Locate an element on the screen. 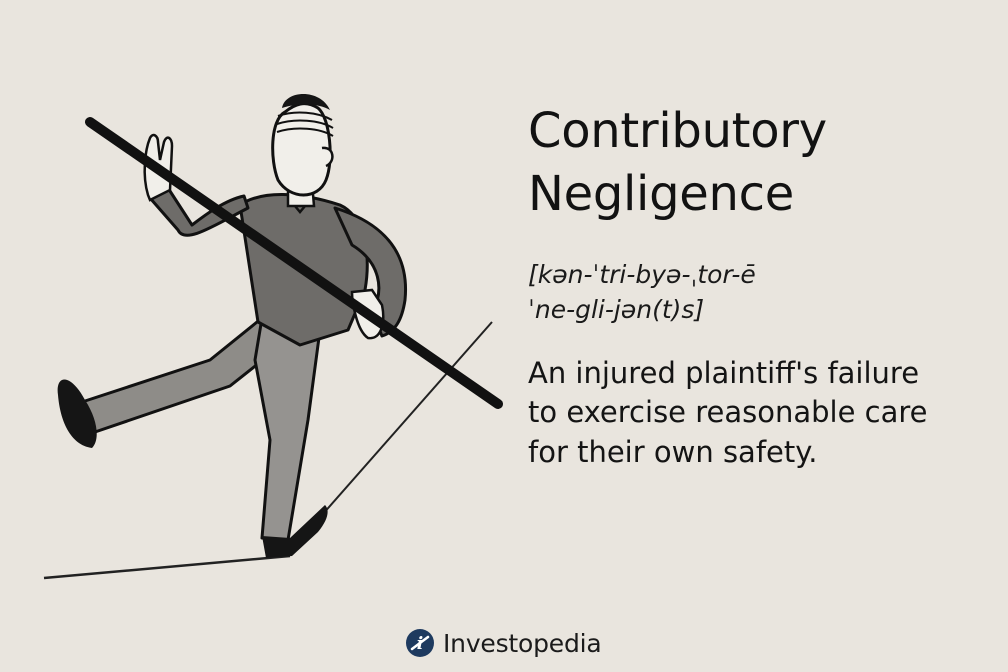 The height and width of the screenshot is (672, 1008). front-leg is located at coordinates (290, 437).